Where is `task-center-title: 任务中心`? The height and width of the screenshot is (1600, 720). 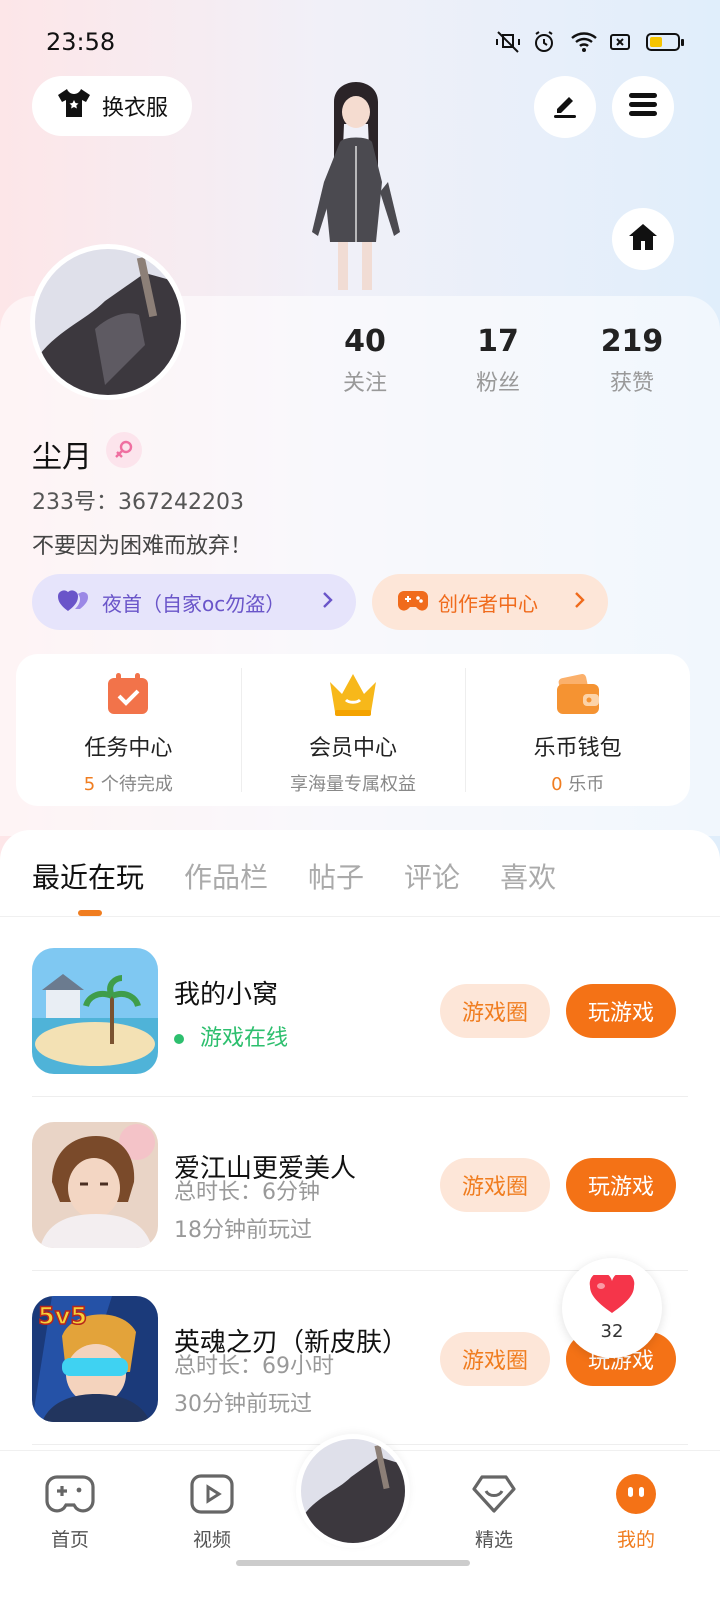 task-center-title: 任务中心 is located at coordinates (128, 748).